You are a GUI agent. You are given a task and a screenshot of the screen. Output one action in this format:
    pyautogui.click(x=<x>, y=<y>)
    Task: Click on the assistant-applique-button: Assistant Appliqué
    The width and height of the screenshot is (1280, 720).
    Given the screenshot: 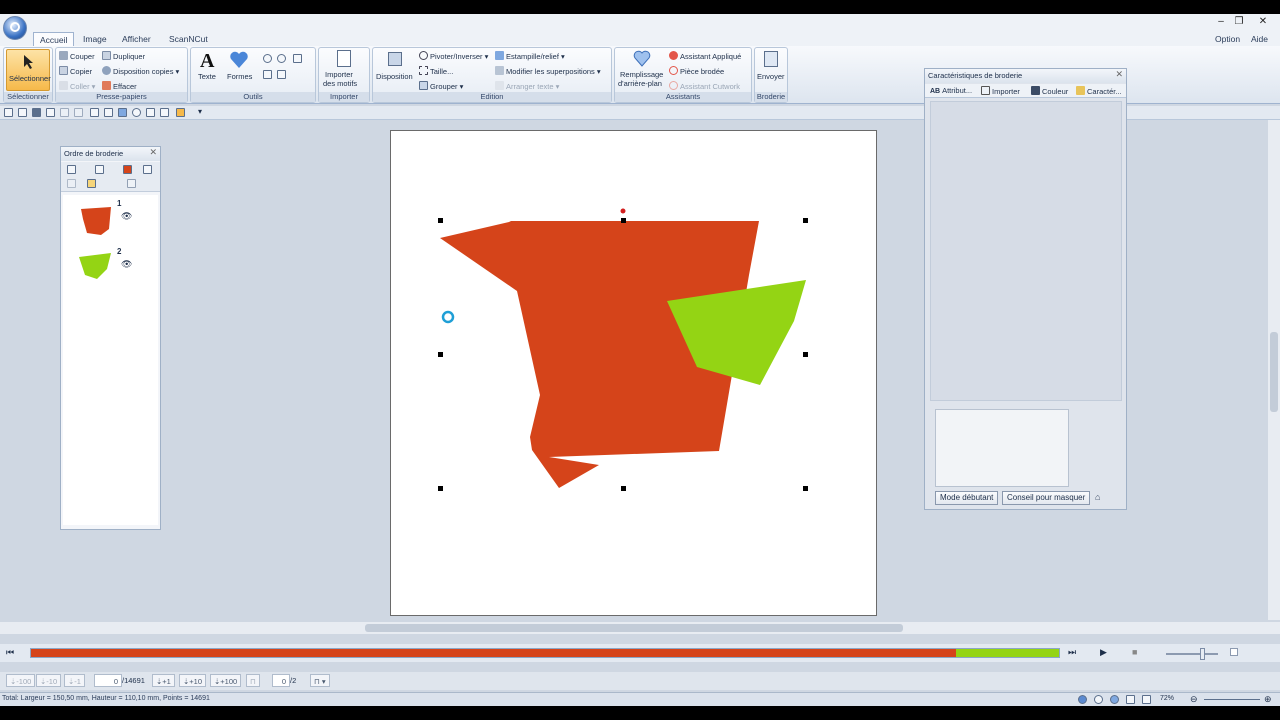 What is the action you would take?
    pyautogui.click(x=705, y=56)
    